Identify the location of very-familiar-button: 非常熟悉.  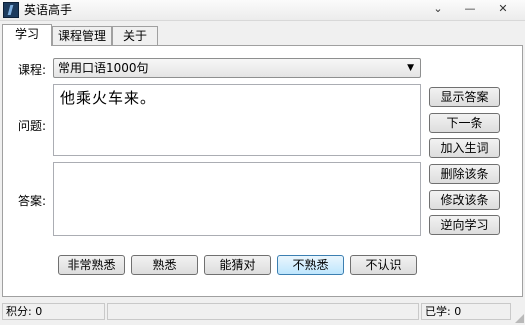
(91, 265).